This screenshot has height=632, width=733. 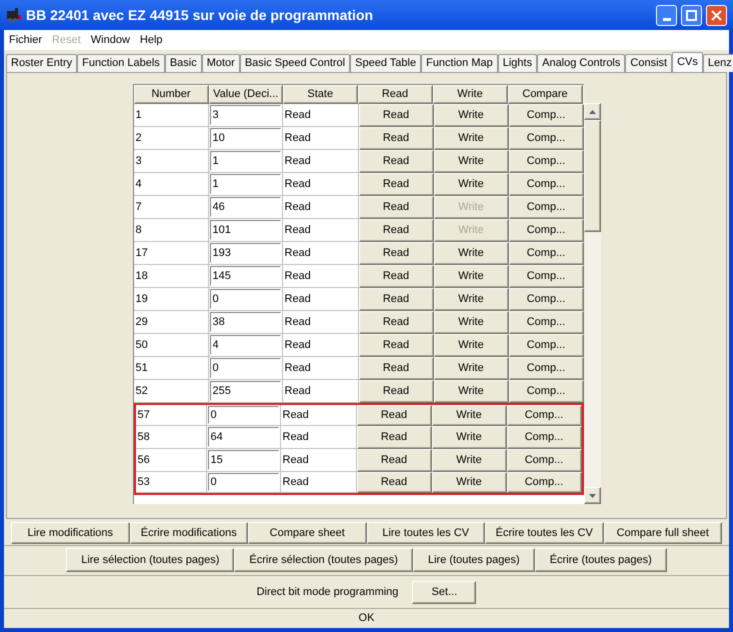 I want to click on menu-item: Help, so click(x=151, y=40).